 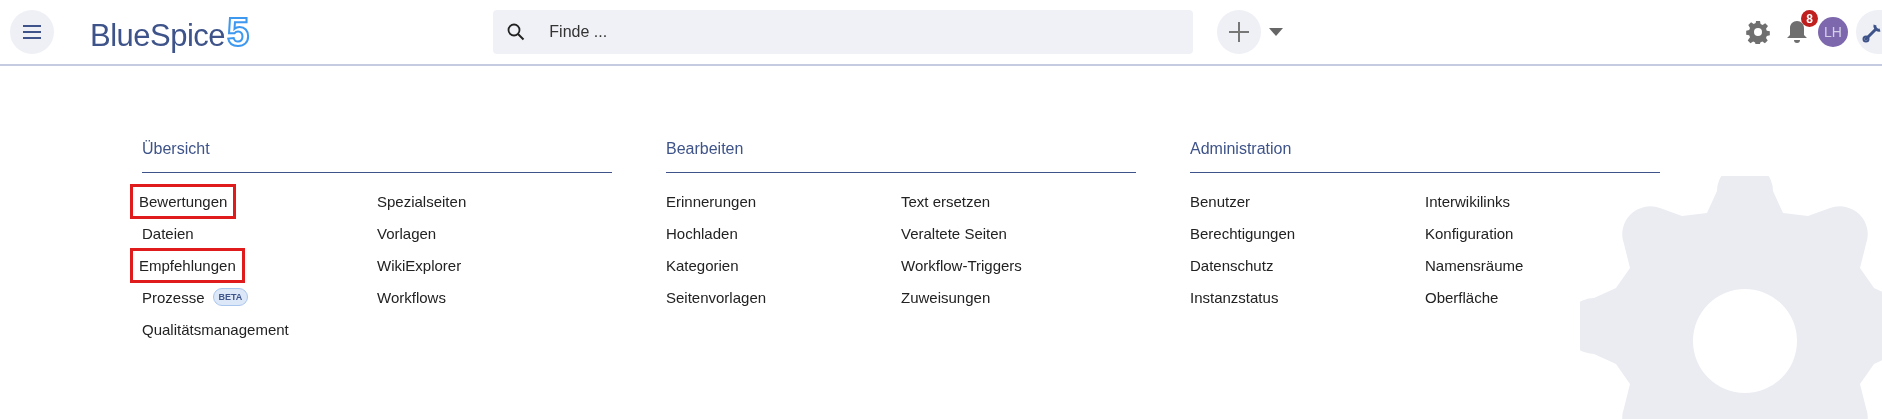 What do you see at coordinates (1276, 32) in the screenshot?
I see `caret-icon` at bounding box center [1276, 32].